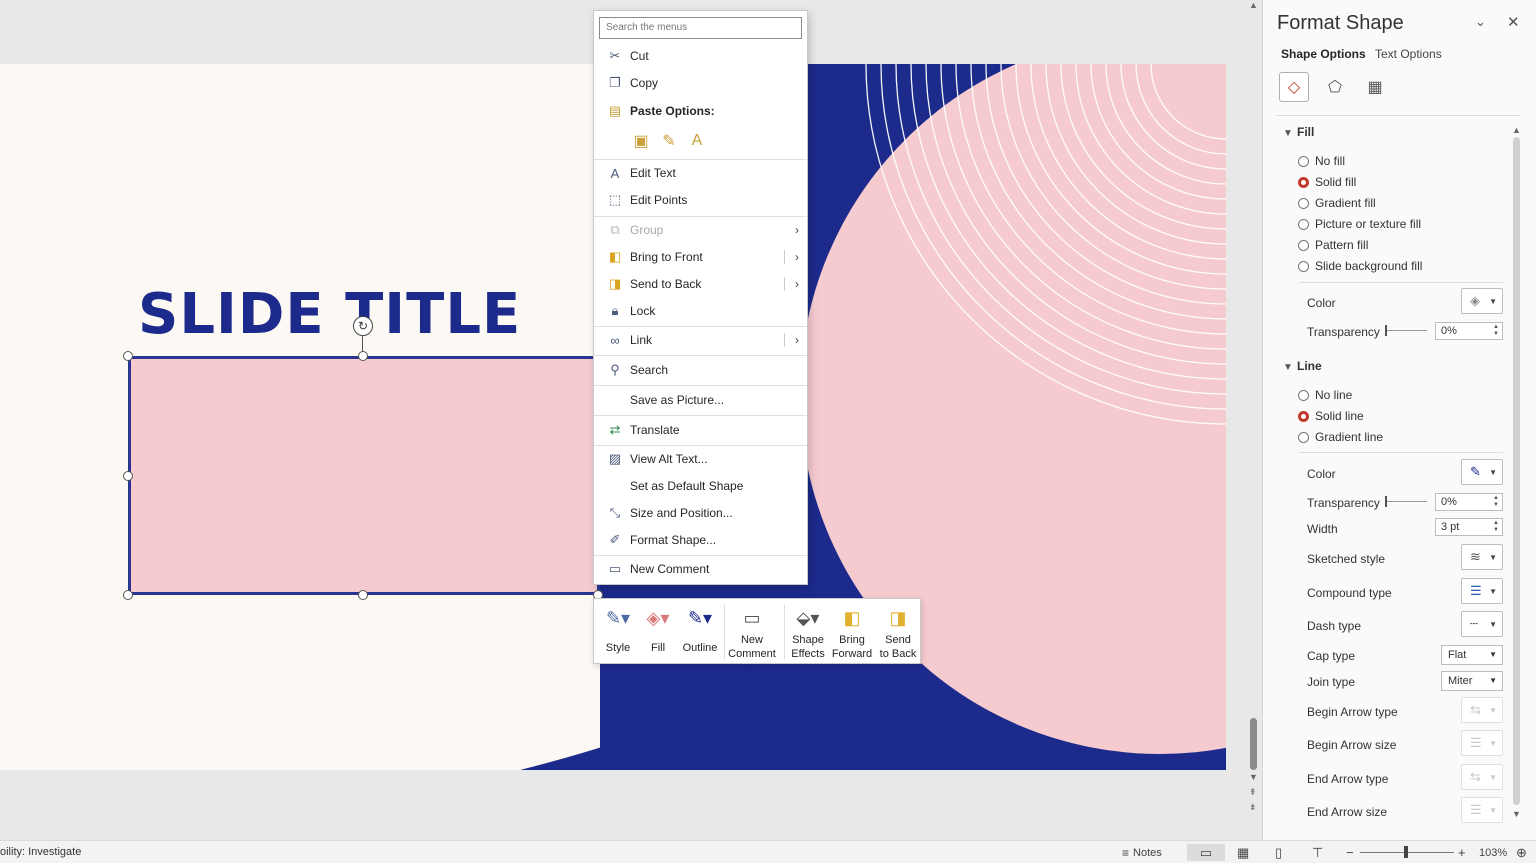  What do you see at coordinates (1482, 591) in the screenshot?
I see `compound-type-dropdown: ☰ ▼` at bounding box center [1482, 591].